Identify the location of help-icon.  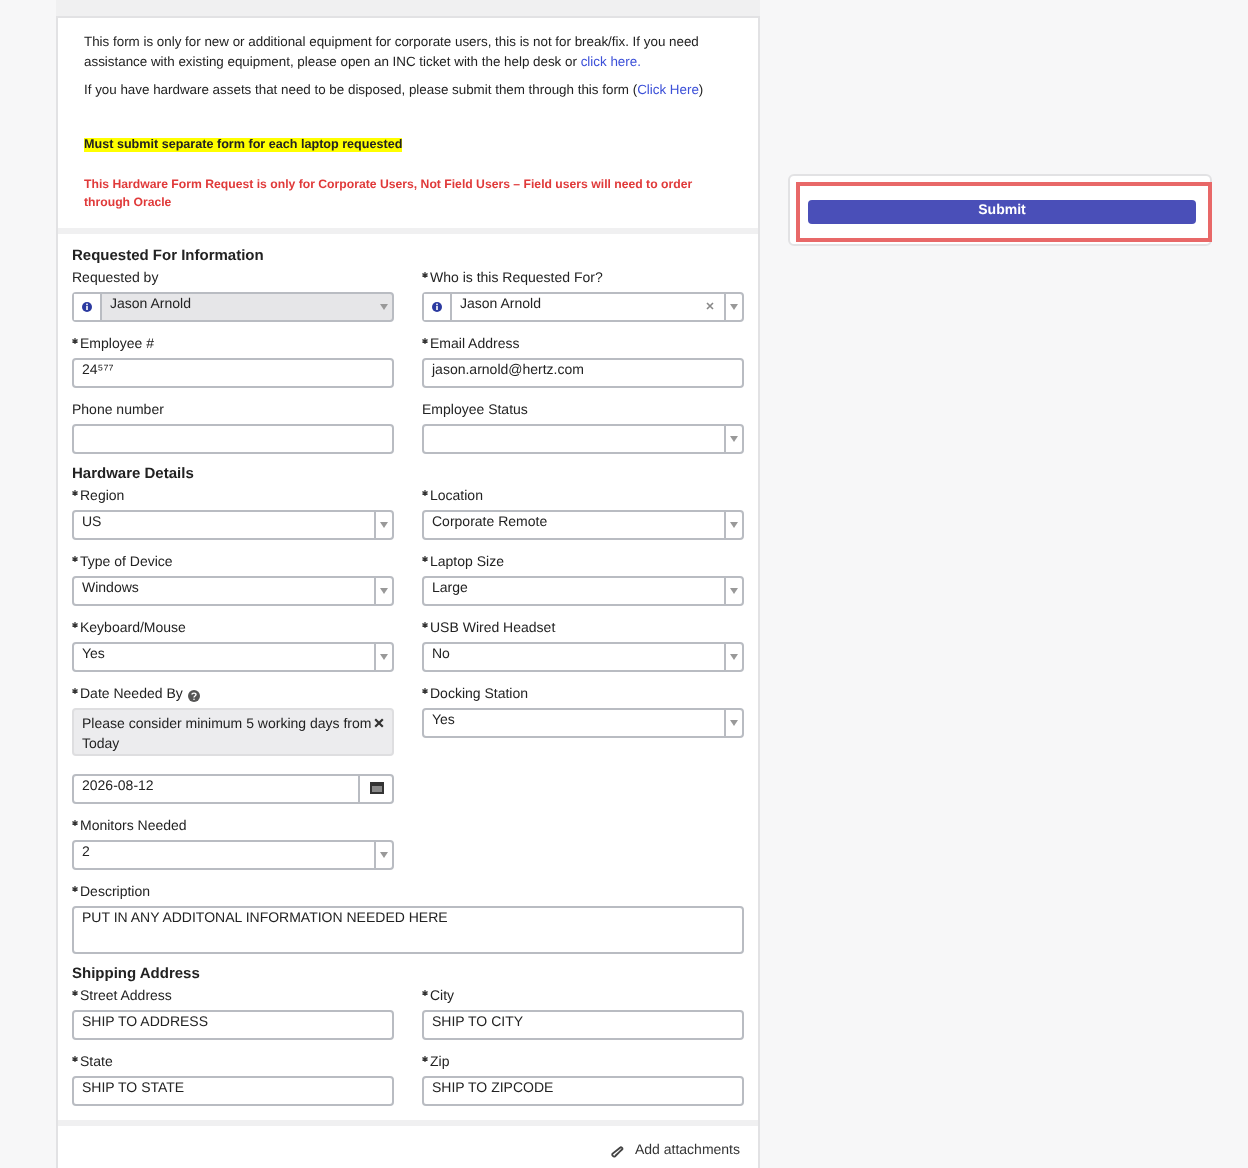
(194, 695).